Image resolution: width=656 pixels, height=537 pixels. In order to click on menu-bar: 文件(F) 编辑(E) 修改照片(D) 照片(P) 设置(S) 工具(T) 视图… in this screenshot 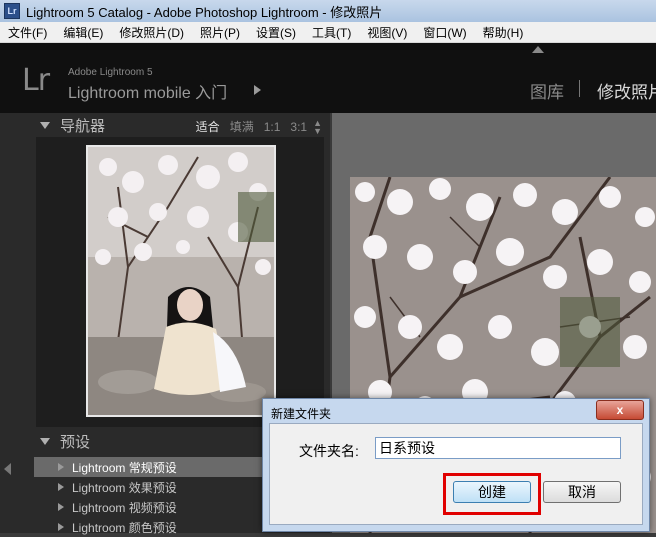, I will do `click(328, 32)`.